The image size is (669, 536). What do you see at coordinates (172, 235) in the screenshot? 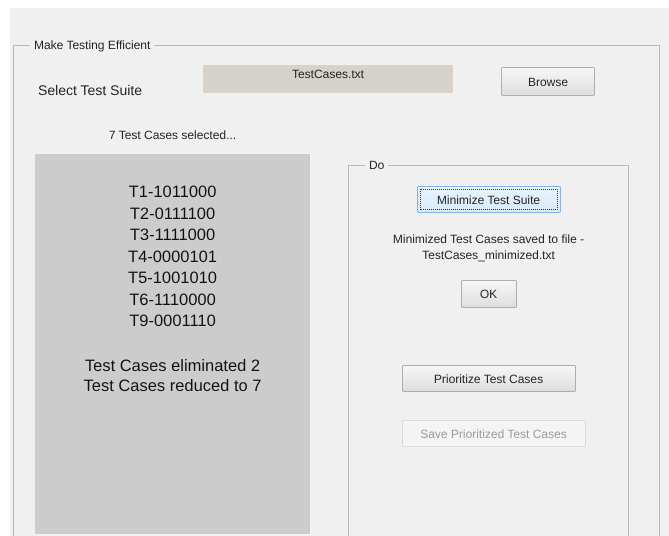
I see `test-case-line: T3-1111000` at bounding box center [172, 235].